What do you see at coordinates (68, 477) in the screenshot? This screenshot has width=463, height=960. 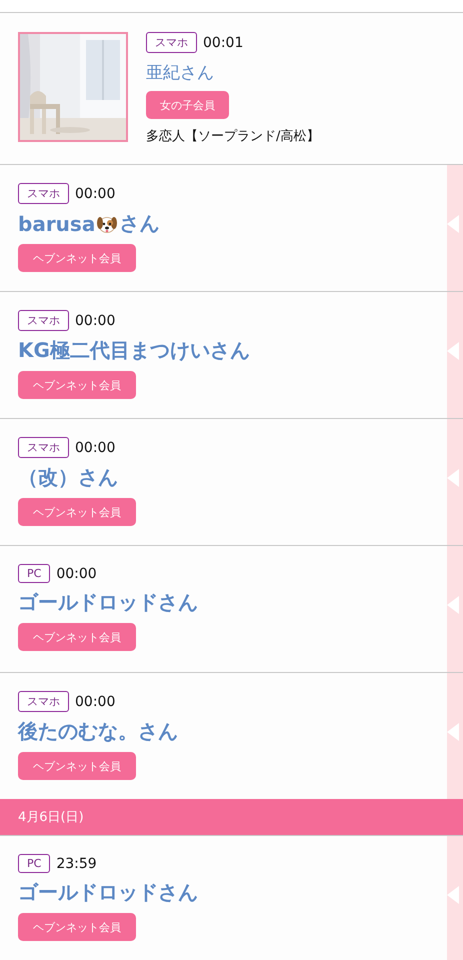 I see `user-name-link: （改）さん` at bounding box center [68, 477].